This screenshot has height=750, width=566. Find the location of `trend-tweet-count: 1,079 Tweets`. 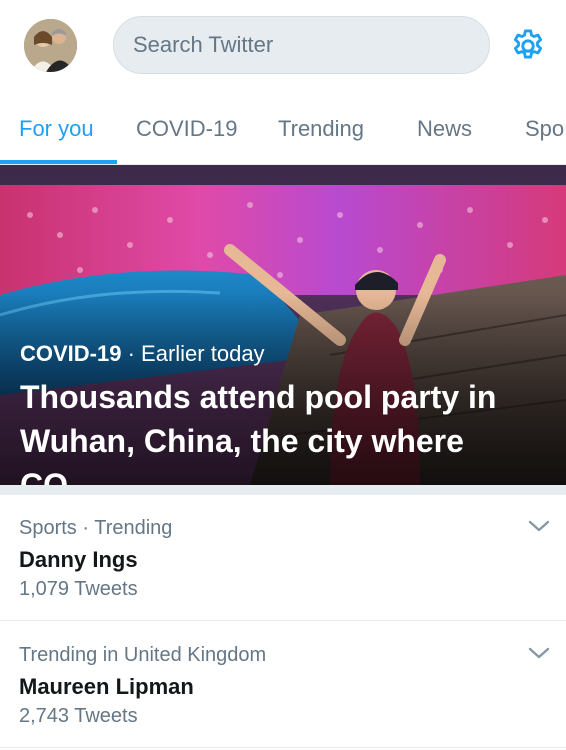

trend-tweet-count: 1,079 Tweets is located at coordinates (78, 589).